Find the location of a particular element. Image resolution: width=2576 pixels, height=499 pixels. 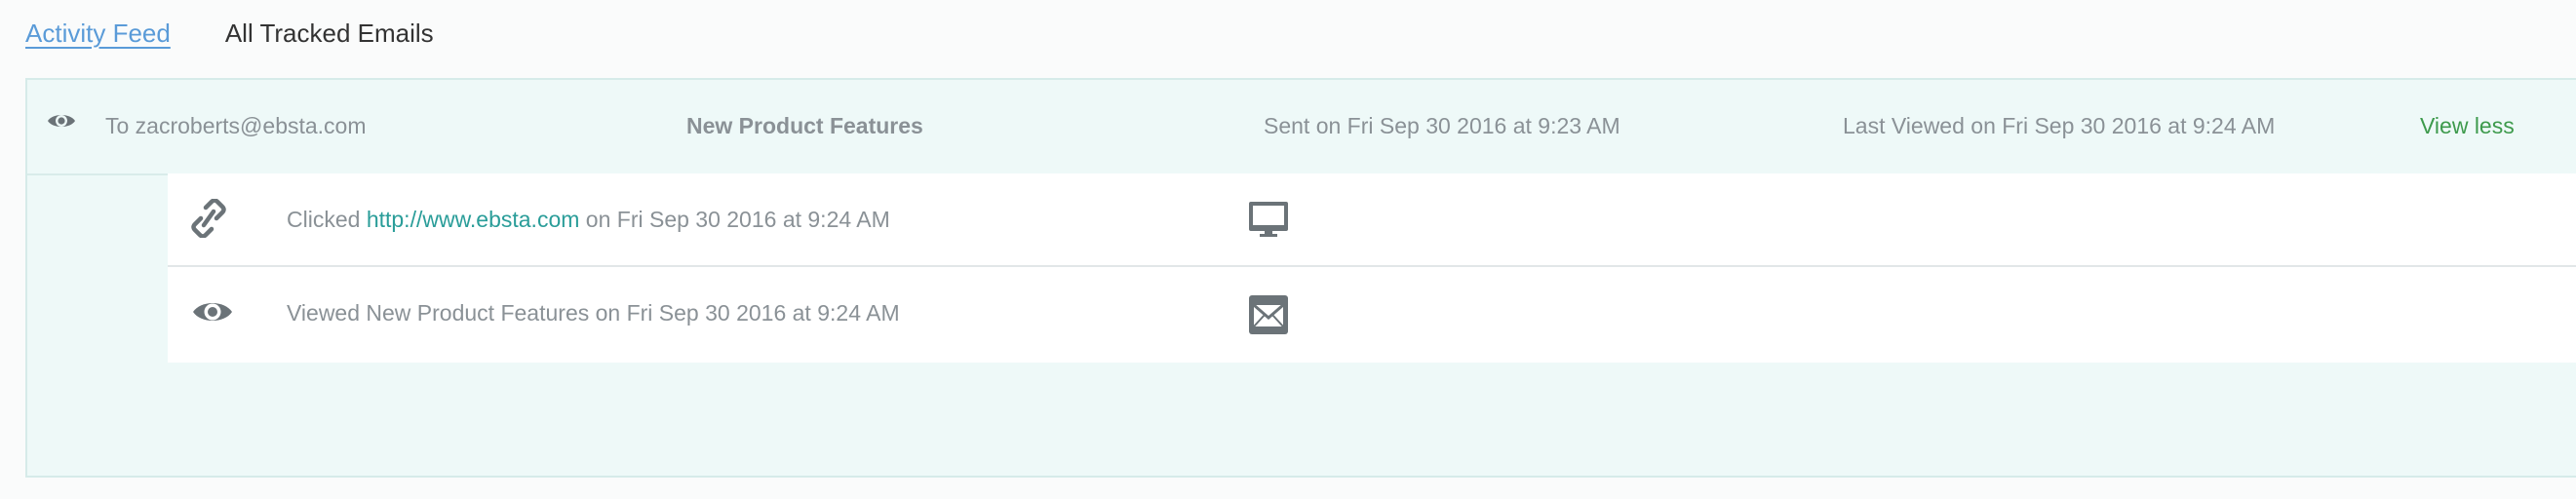

email-subject: New Product Features is located at coordinates (804, 125).